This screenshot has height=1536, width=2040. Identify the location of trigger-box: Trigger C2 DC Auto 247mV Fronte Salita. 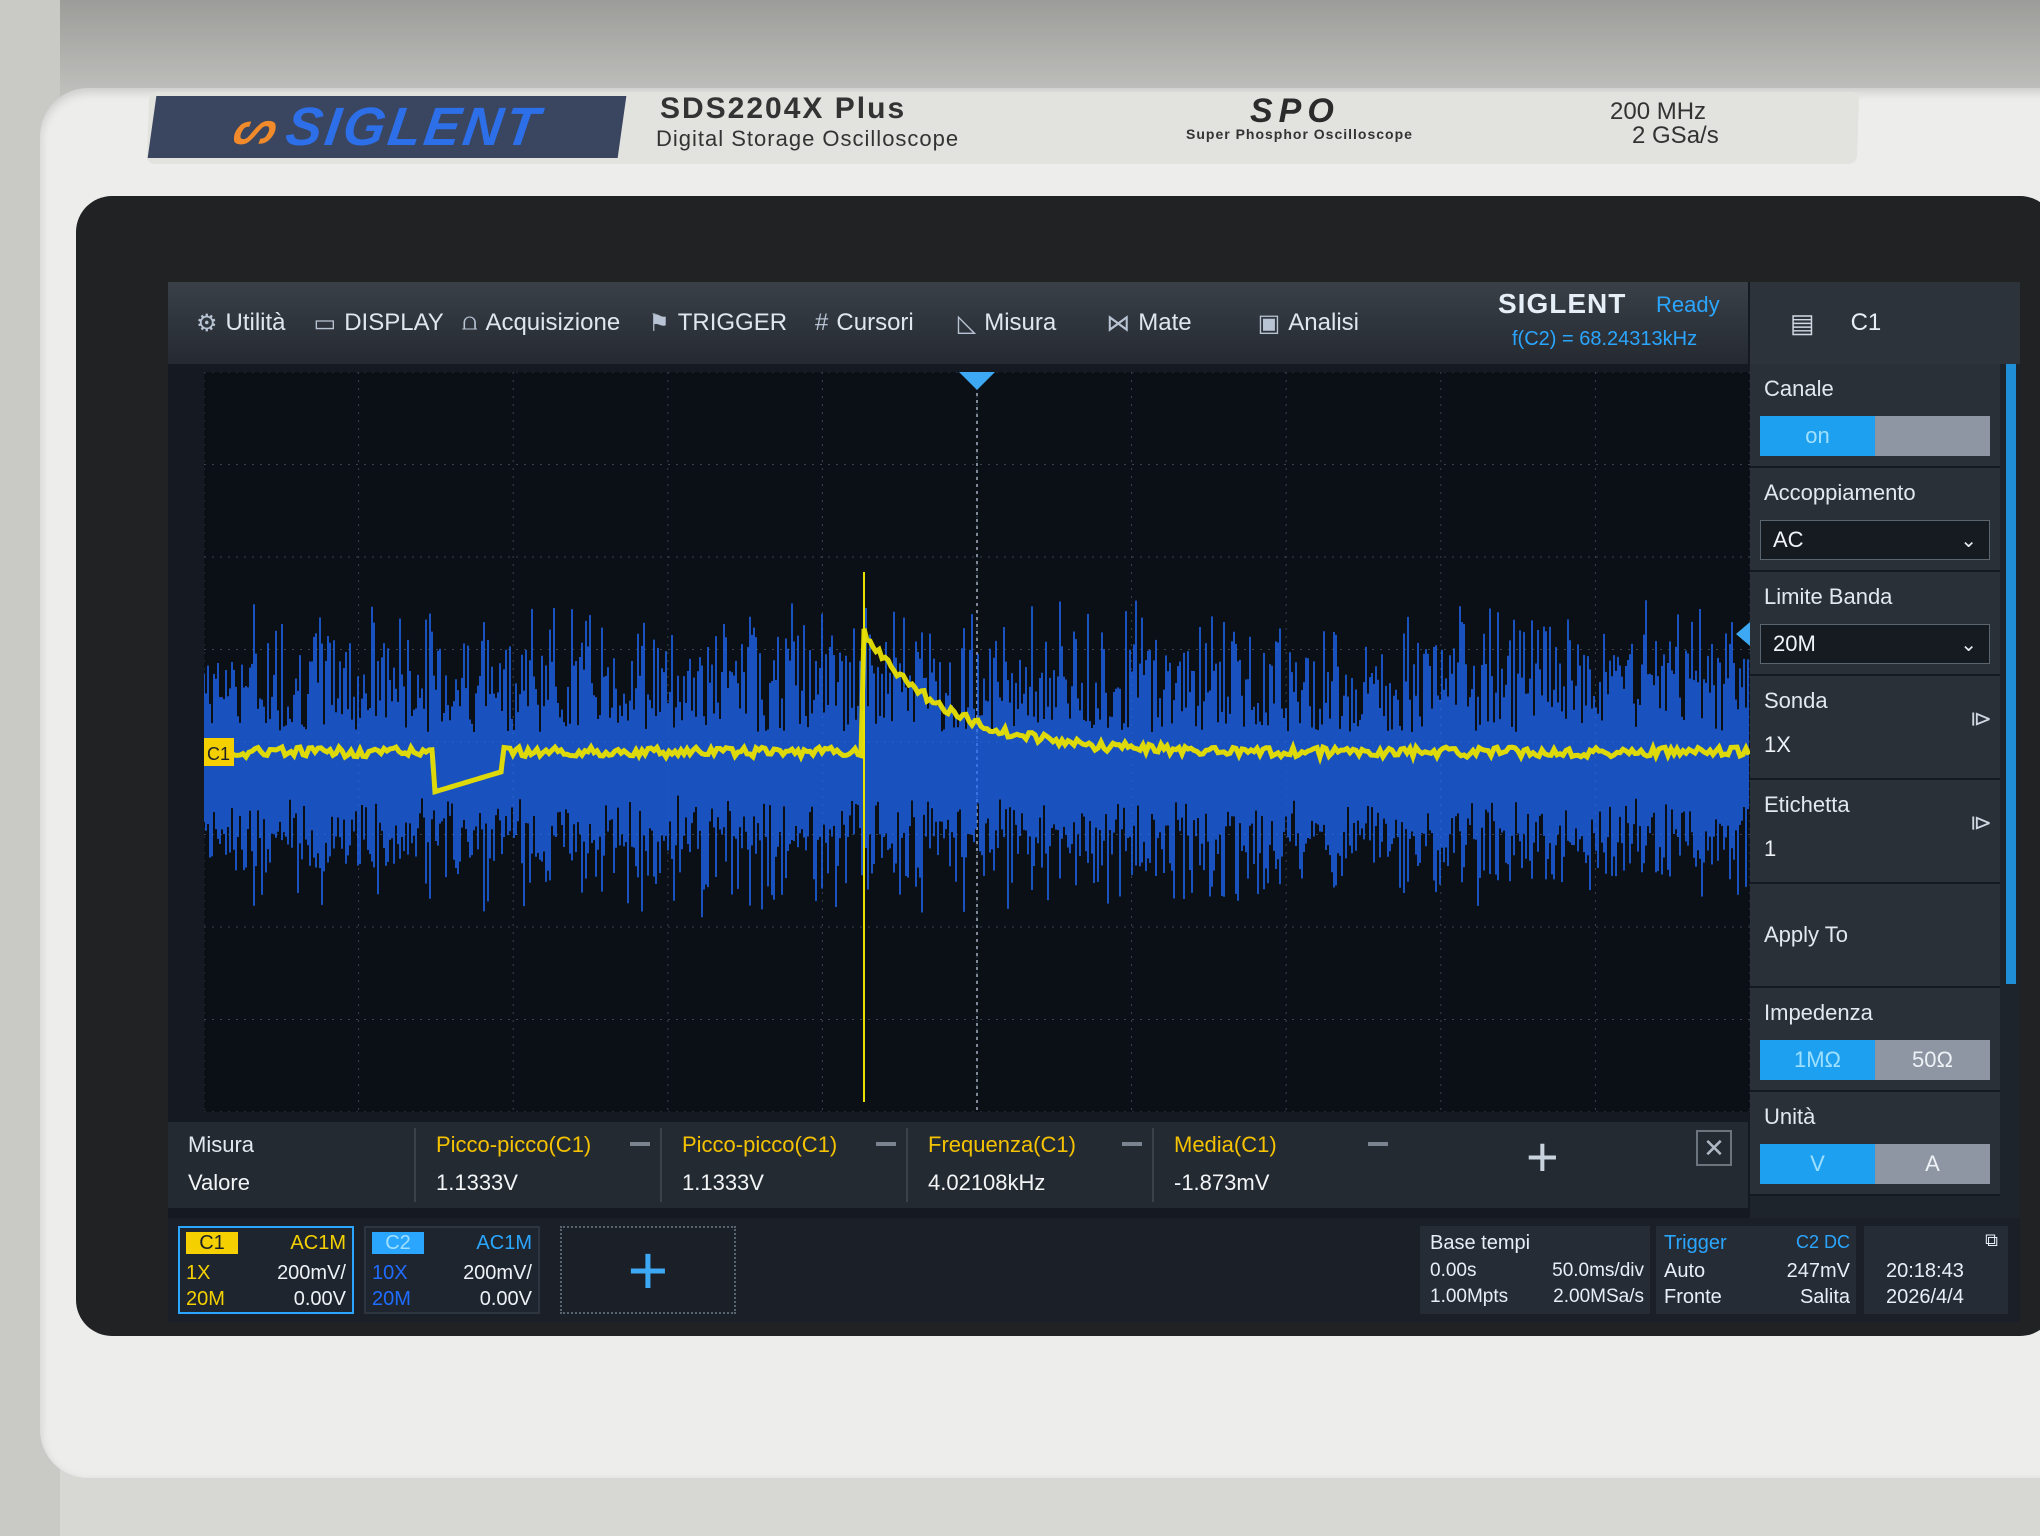
(1756, 1270).